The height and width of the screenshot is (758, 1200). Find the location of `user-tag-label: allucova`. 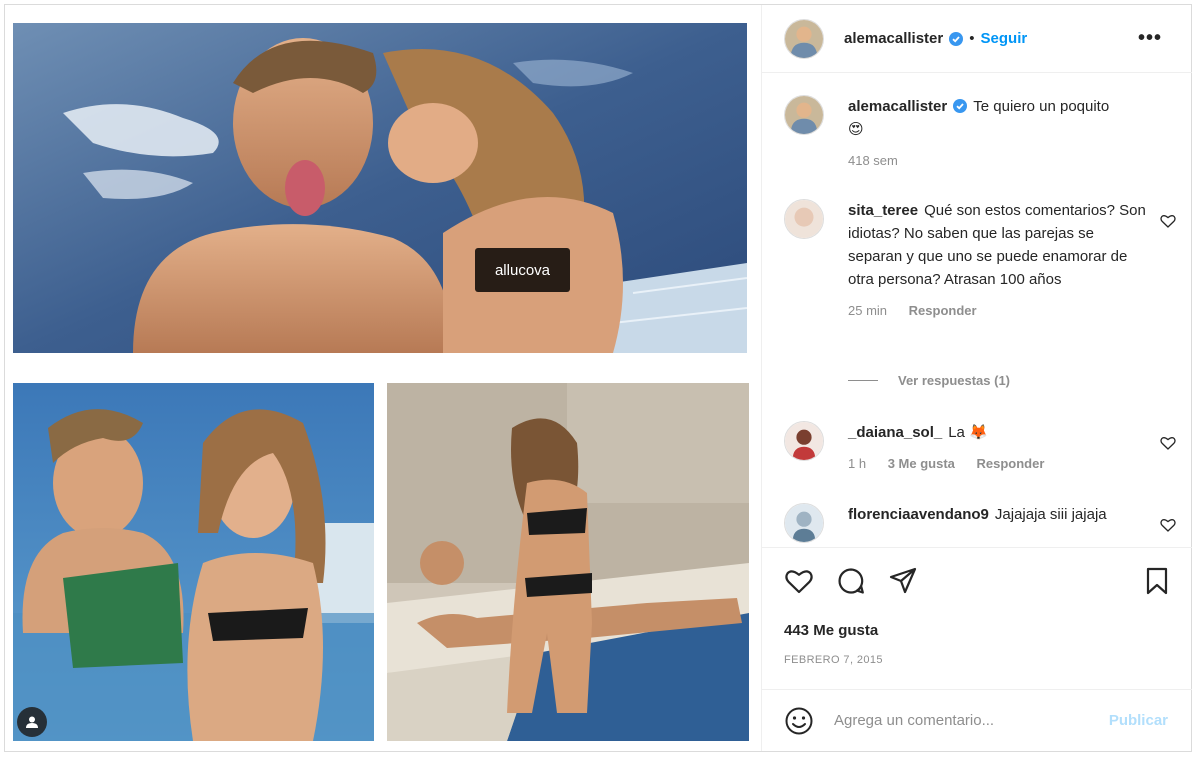

user-tag-label: allucova is located at coordinates (522, 270).